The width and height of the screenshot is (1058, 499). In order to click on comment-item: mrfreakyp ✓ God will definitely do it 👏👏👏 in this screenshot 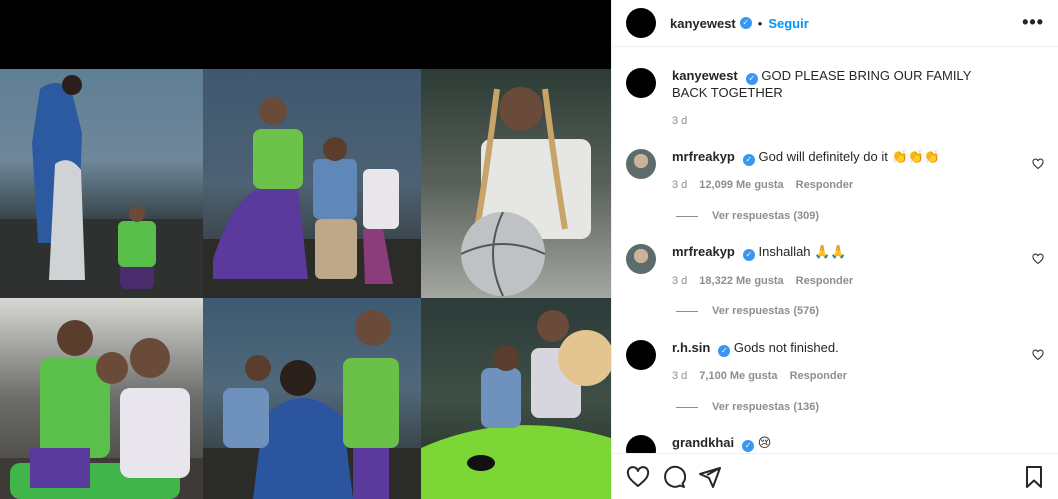, I will do `click(835, 164)`.